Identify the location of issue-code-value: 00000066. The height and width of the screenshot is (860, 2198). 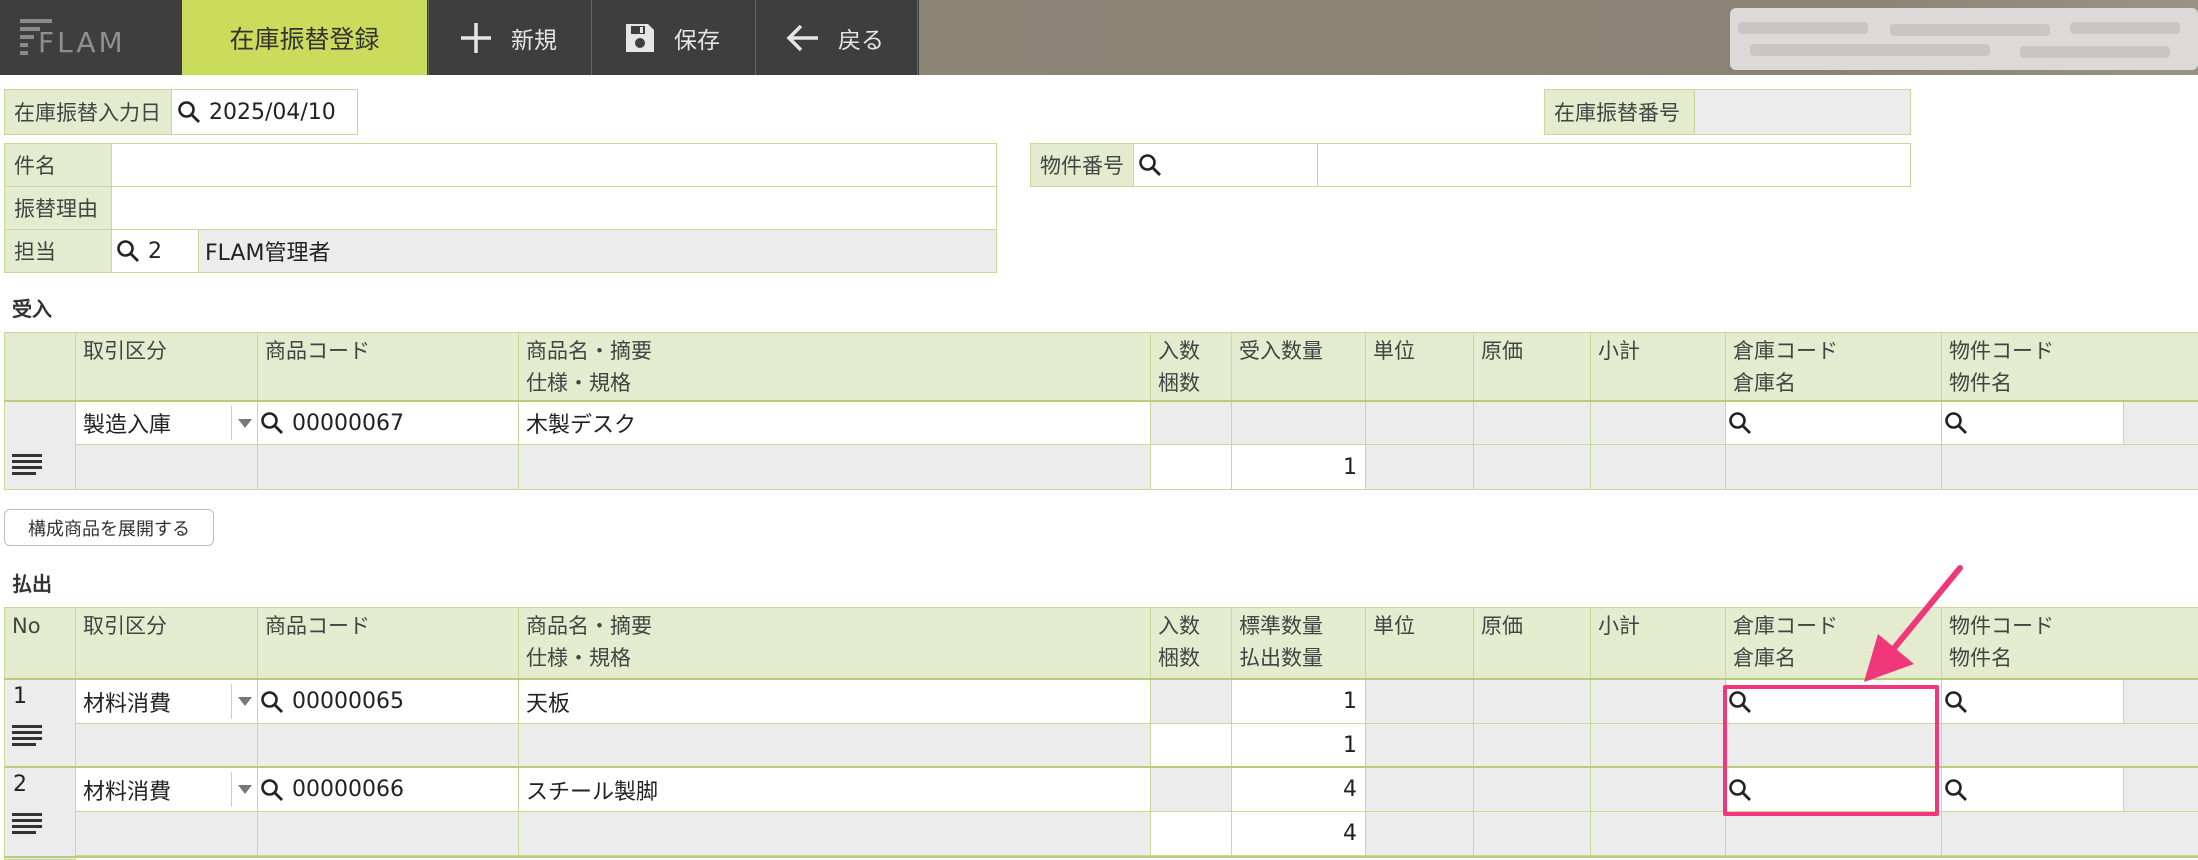
(348, 789).